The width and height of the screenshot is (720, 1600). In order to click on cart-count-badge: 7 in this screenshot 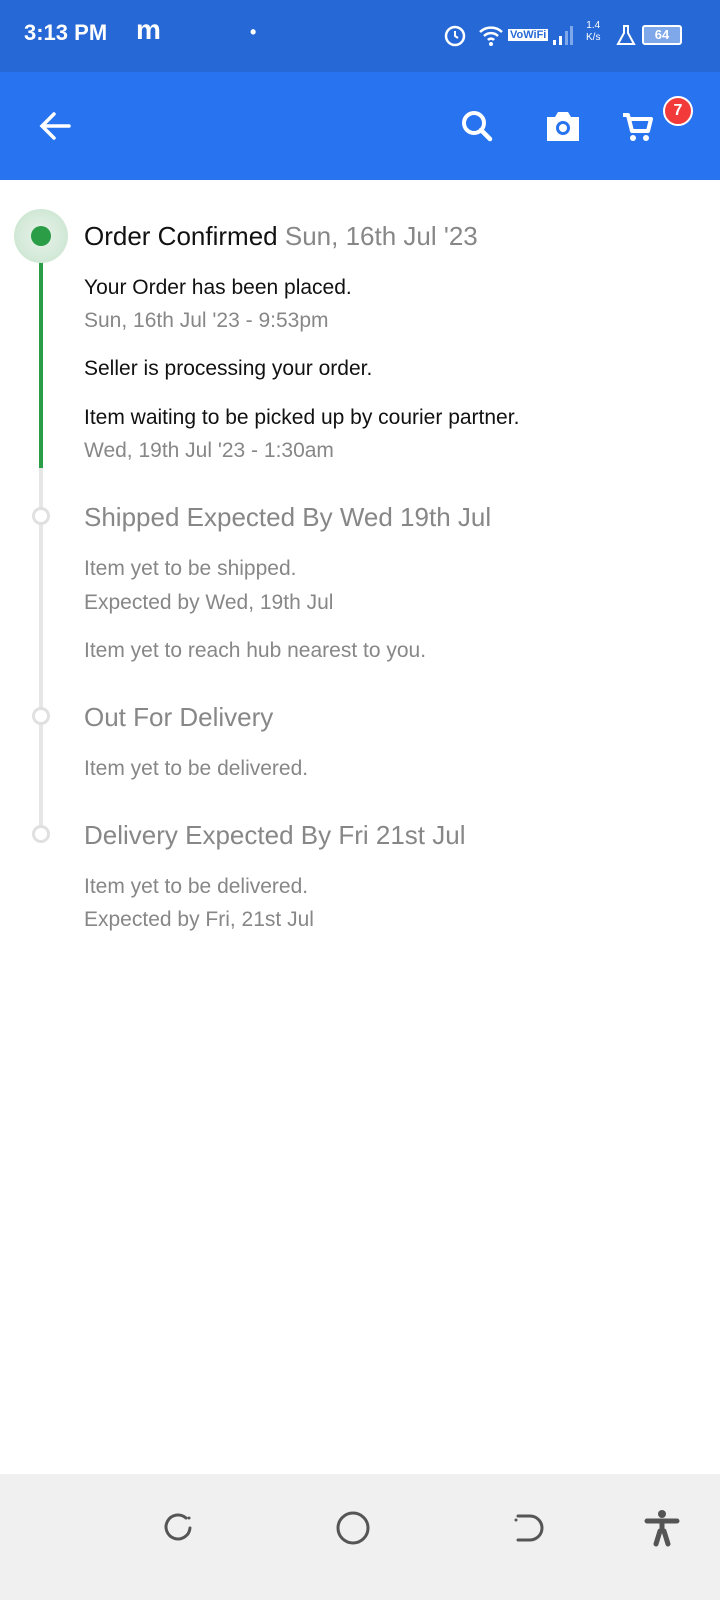, I will do `click(678, 111)`.